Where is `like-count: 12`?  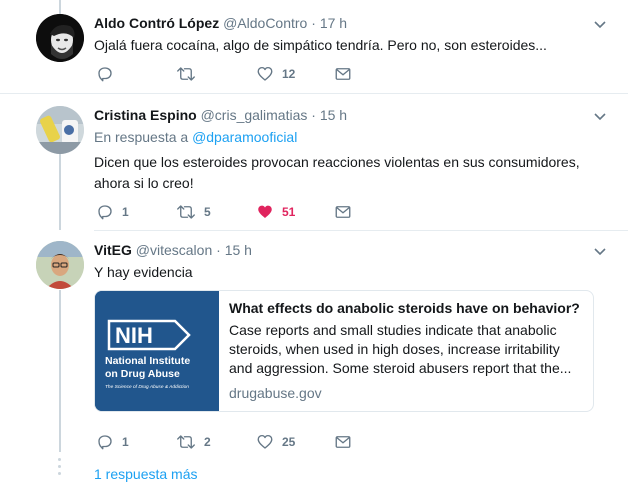 like-count: 12 is located at coordinates (289, 74).